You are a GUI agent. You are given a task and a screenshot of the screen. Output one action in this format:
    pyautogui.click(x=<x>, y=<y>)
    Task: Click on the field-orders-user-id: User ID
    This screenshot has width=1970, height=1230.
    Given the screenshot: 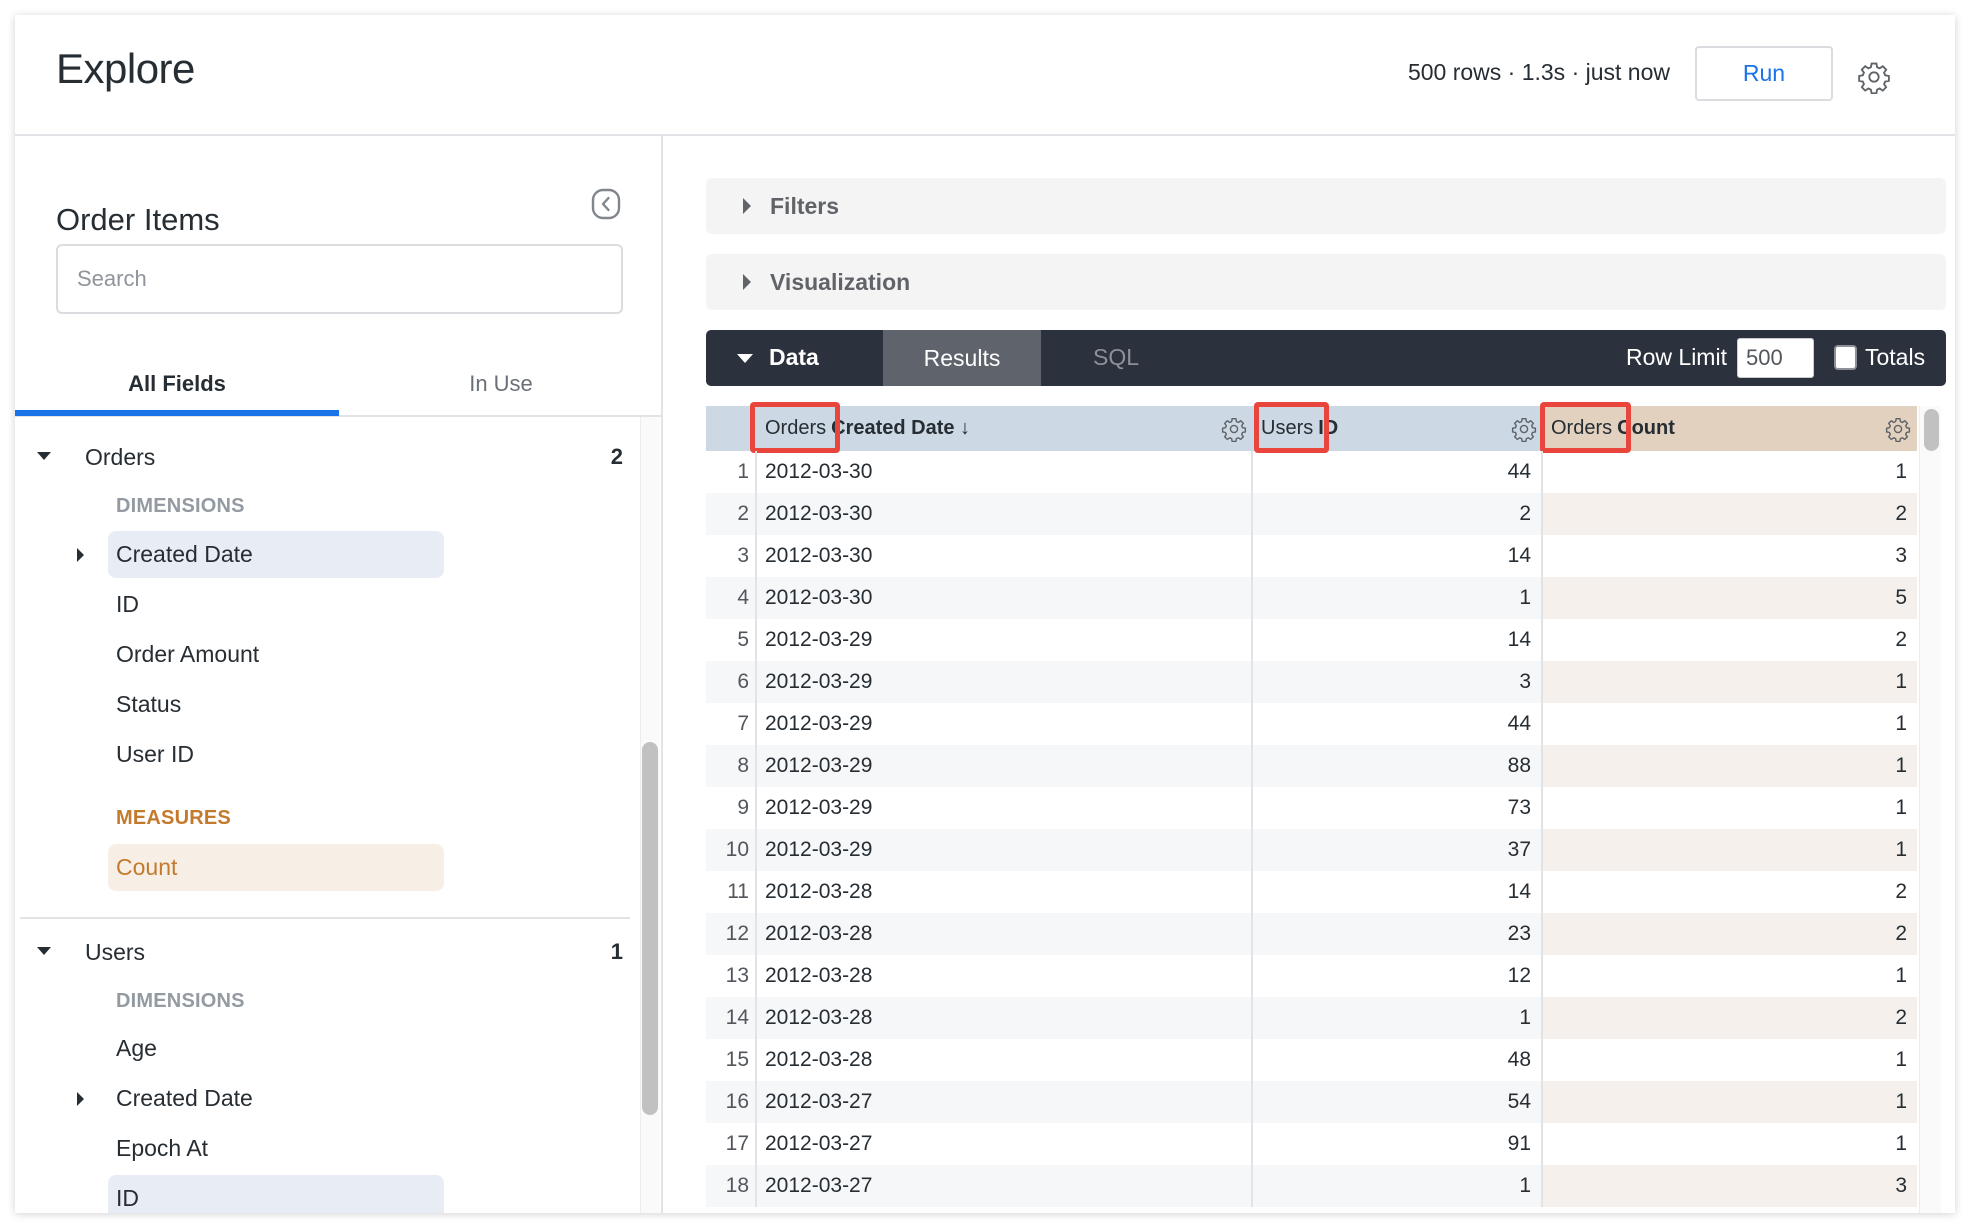 What is the action you would take?
    pyautogui.click(x=276, y=754)
    